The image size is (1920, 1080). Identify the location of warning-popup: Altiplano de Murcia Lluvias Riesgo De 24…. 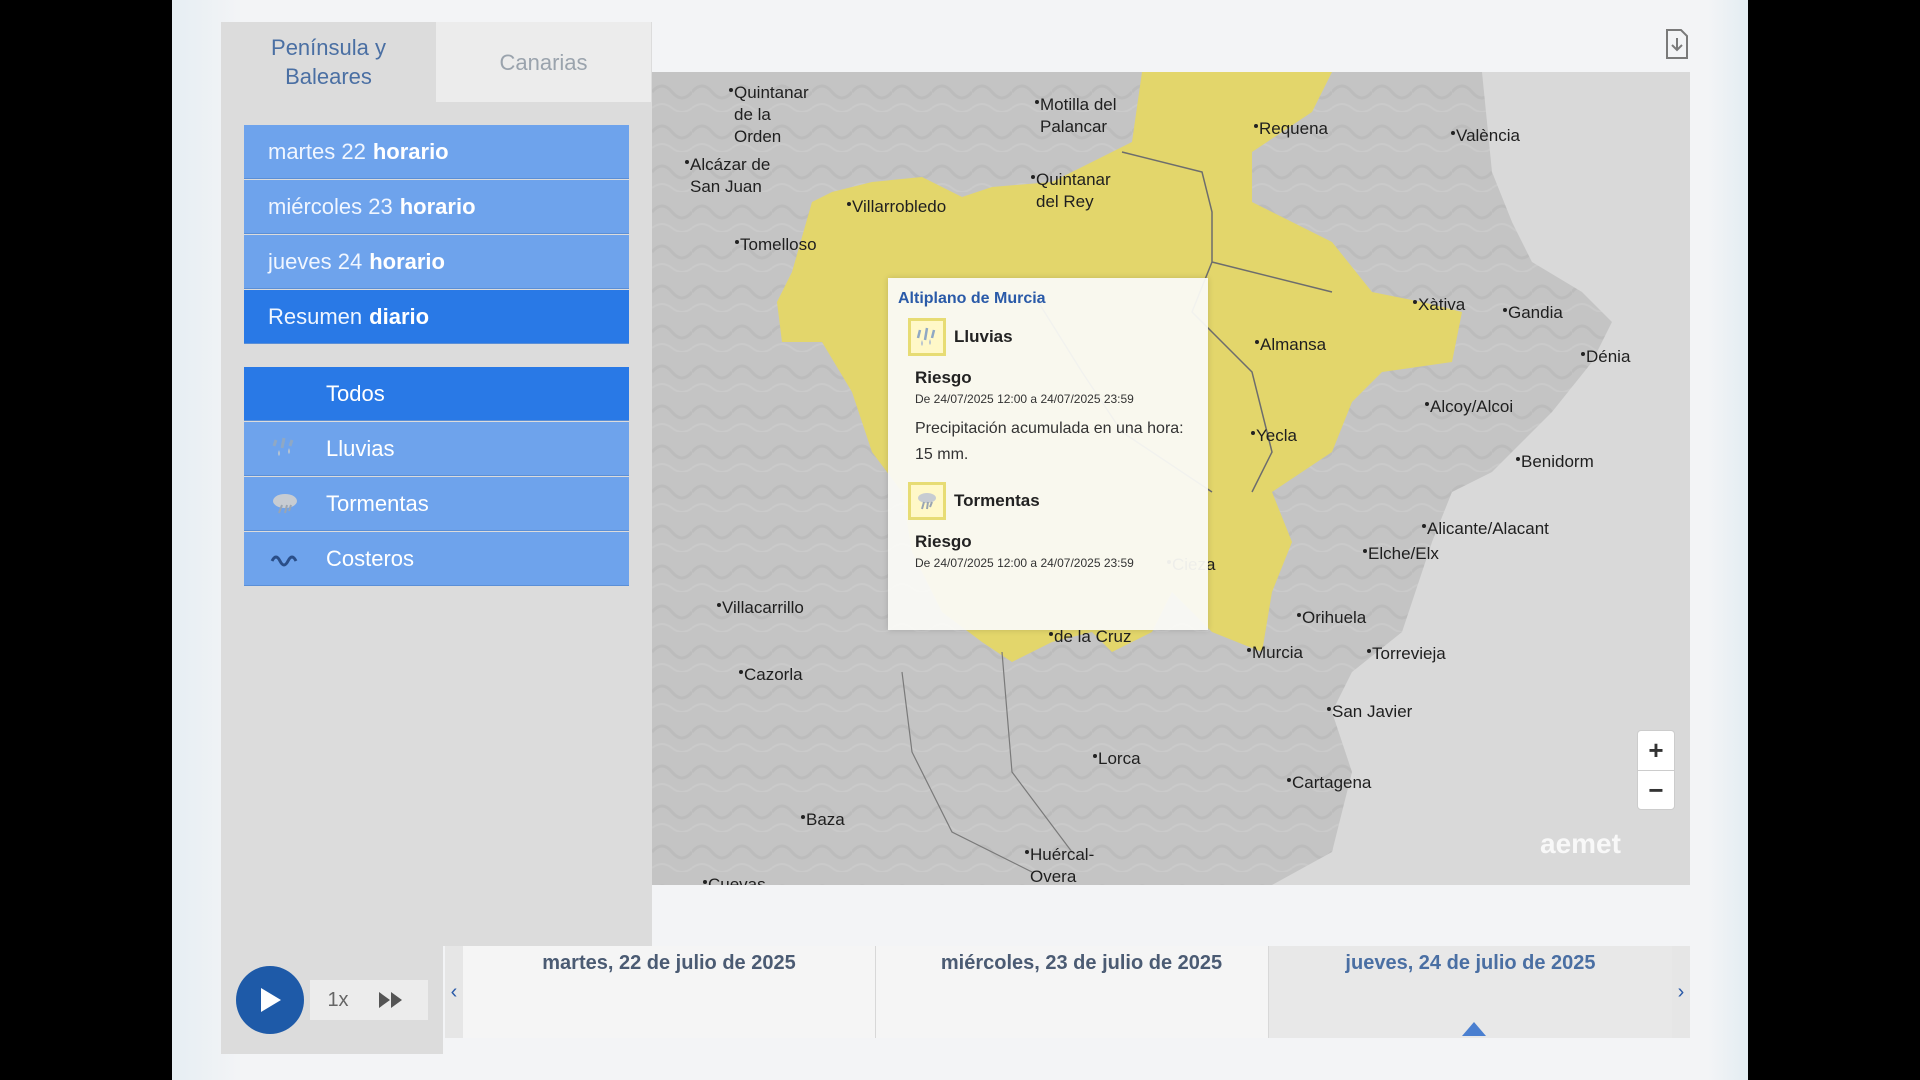
(1048, 454).